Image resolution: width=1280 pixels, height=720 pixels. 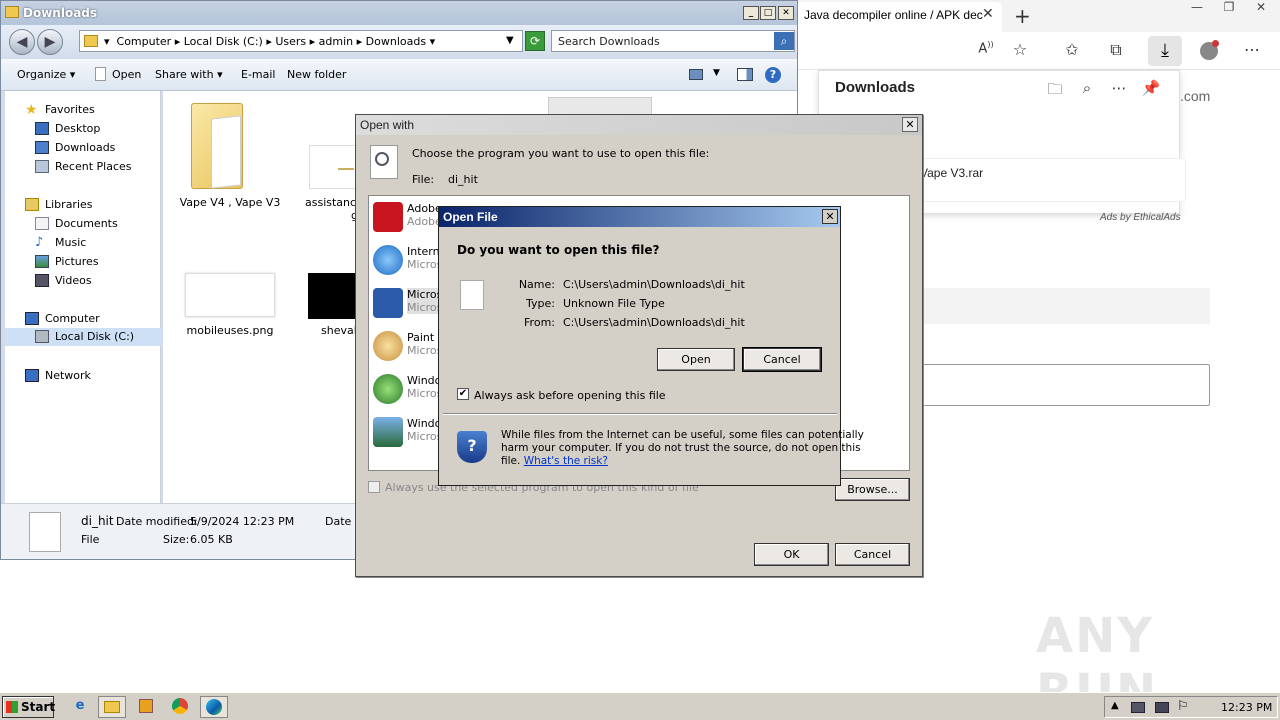 What do you see at coordinates (423, 179) in the screenshot?
I see `file-label: File:` at bounding box center [423, 179].